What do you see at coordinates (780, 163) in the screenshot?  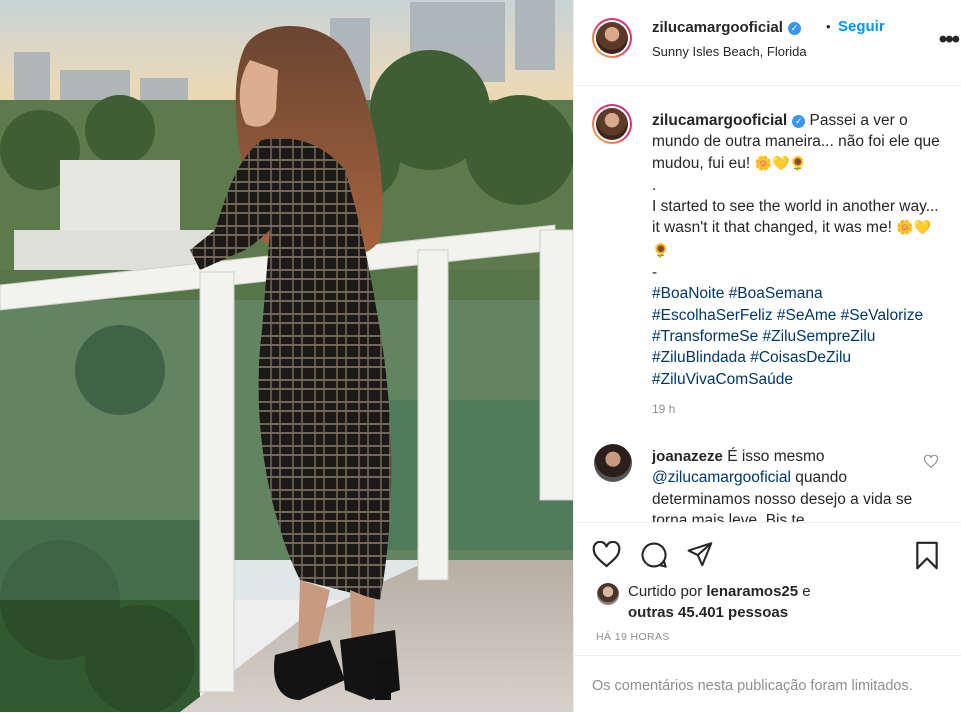 I see `caption-emojis: 🌼💛🌻` at bounding box center [780, 163].